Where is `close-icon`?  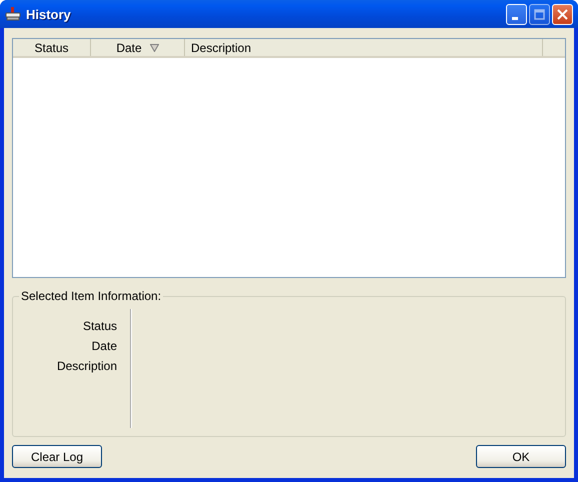
close-icon is located at coordinates (562, 14).